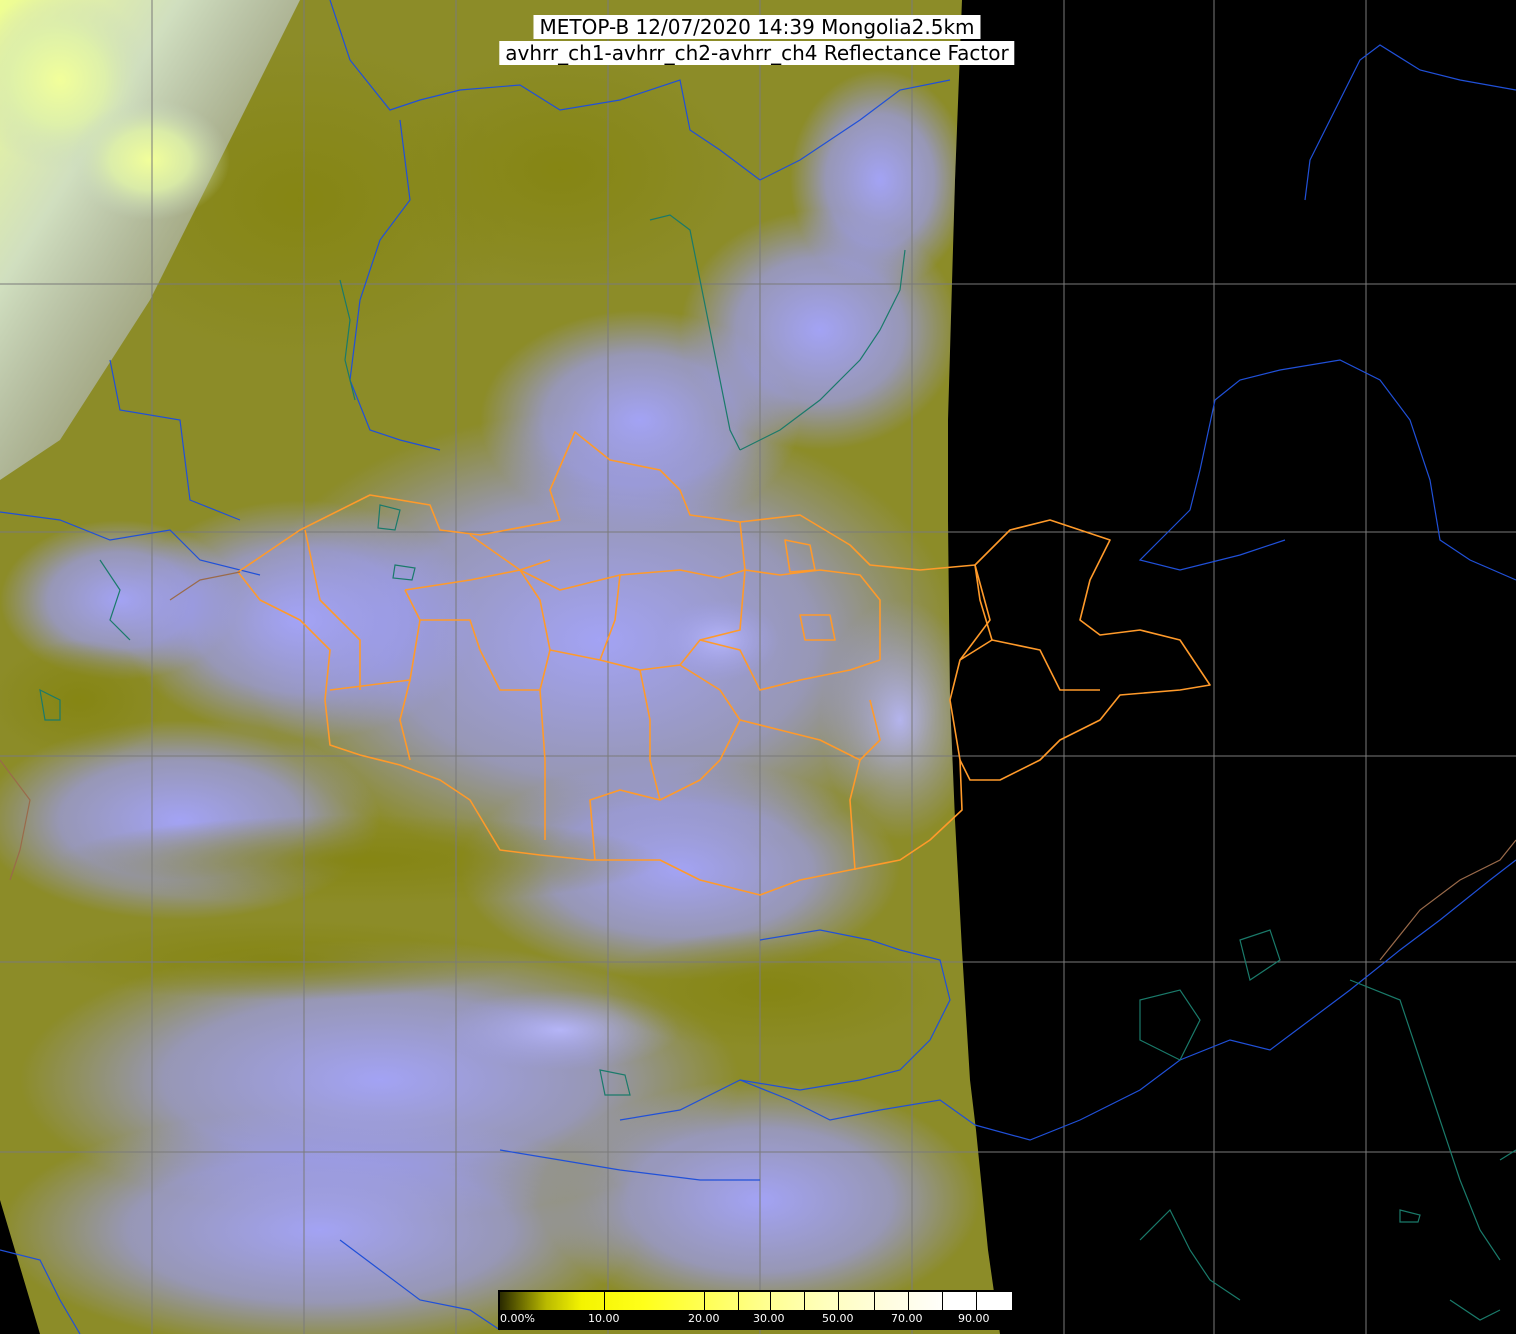 This screenshot has height=1334, width=1516. What do you see at coordinates (604, 1318) in the screenshot?
I see `colorbar-label: 10.00` at bounding box center [604, 1318].